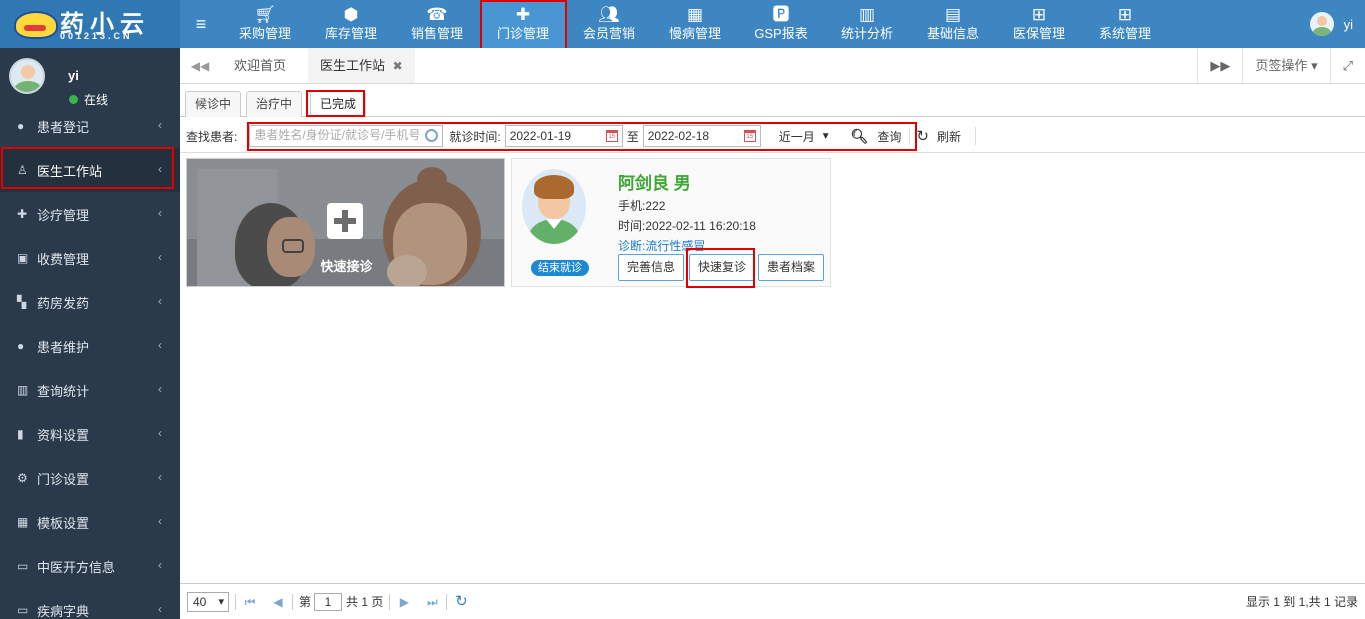 This screenshot has height=619, width=1365. Describe the element at coordinates (201, 24) in the screenshot. I see `menu-toggle-icon: ≡` at that location.